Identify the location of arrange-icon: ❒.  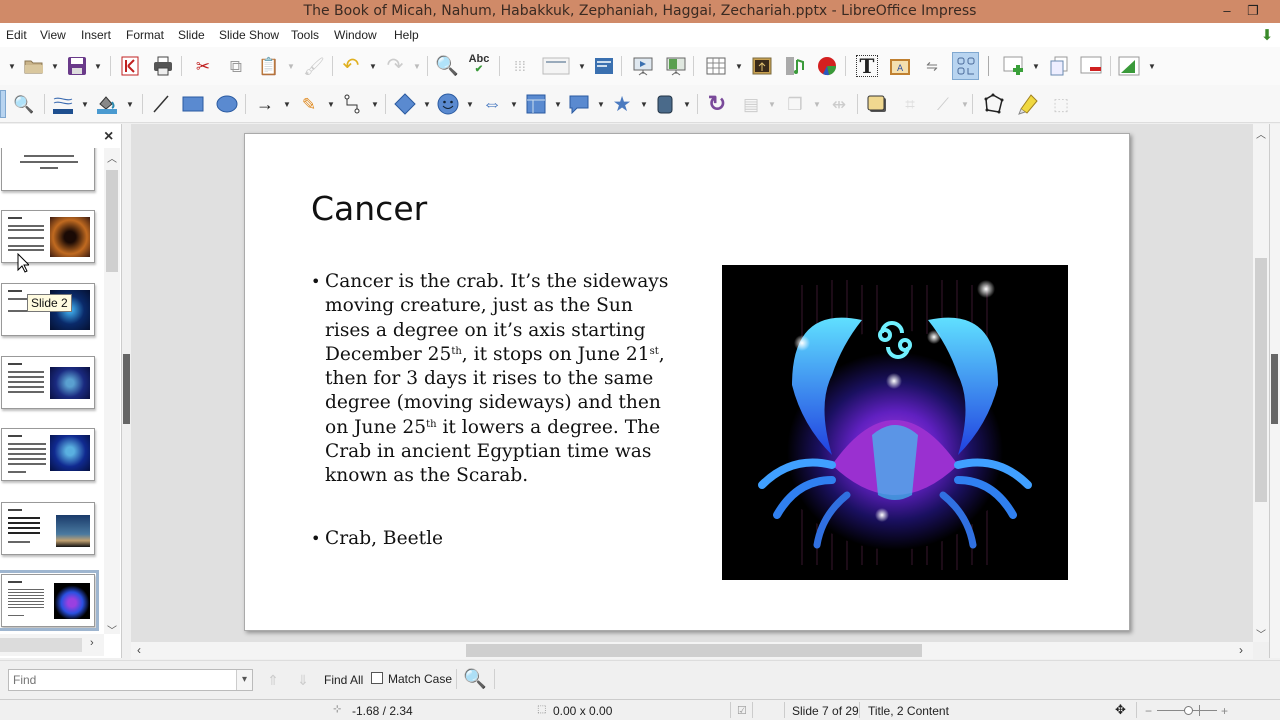
(795, 104).